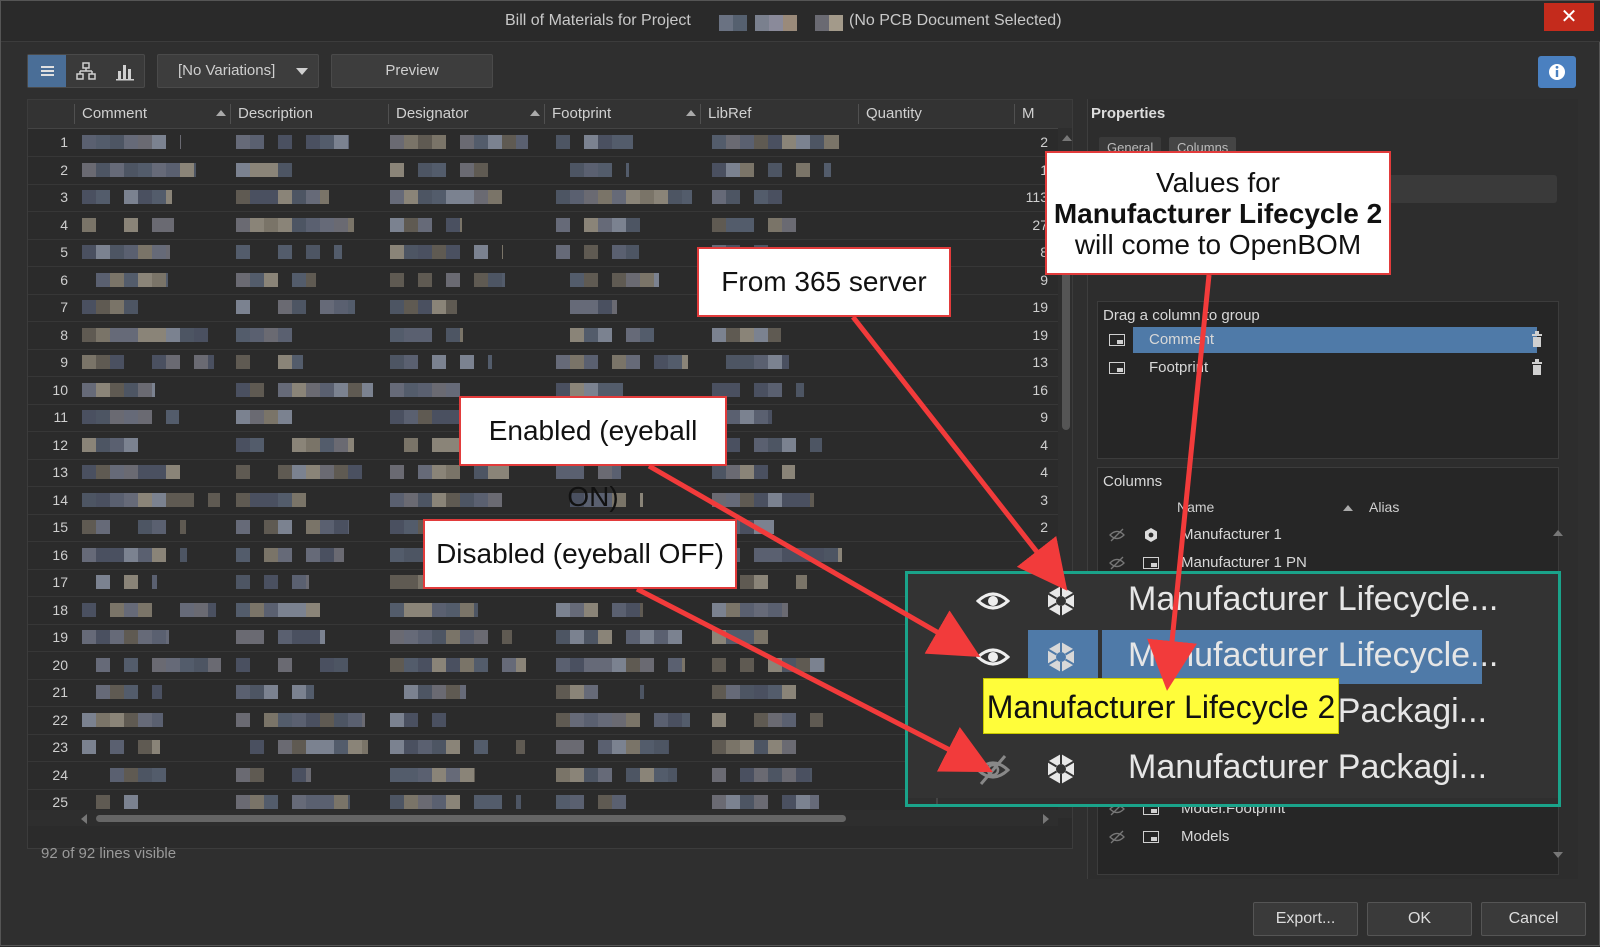 This screenshot has width=1600, height=947. What do you see at coordinates (543, 362) in the screenshot?
I see `table-row: 9 13` at bounding box center [543, 362].